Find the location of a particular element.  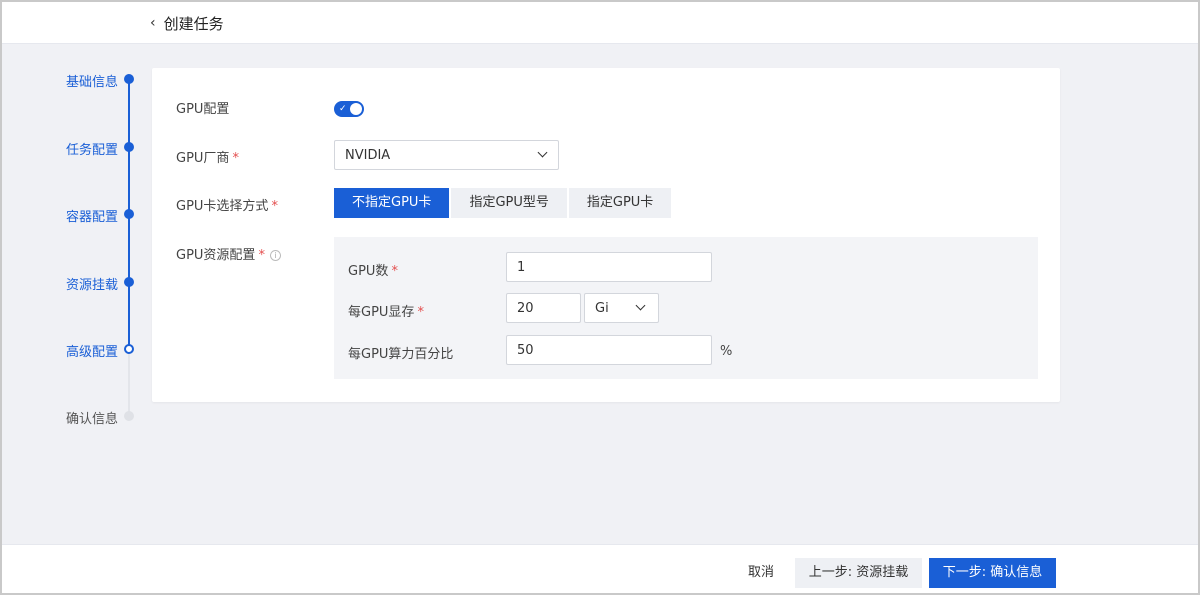

cancel-button: 取消 is located at coordinates (761, 573).